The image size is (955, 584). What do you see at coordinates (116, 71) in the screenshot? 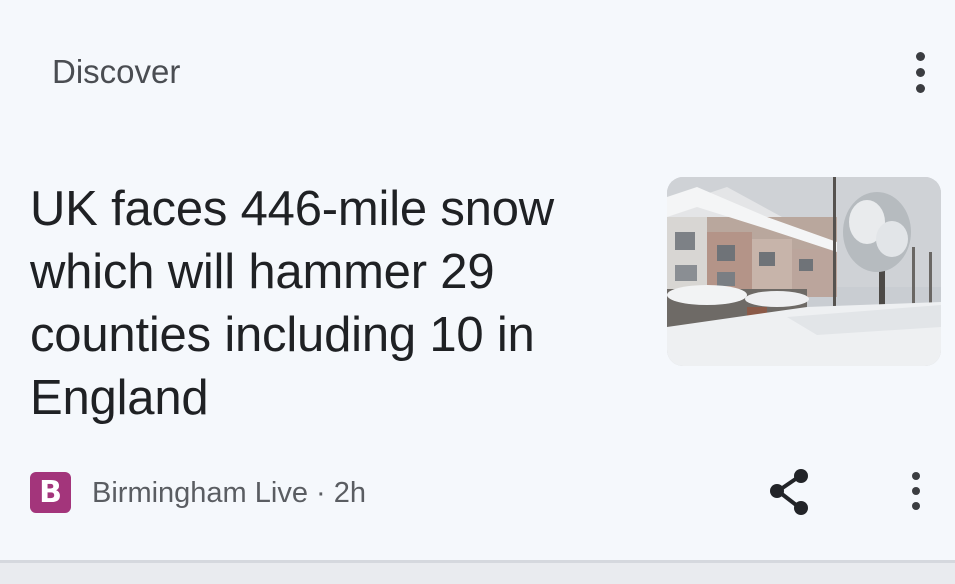
I see `section-title: Discover` at bounding box center [116, 71].